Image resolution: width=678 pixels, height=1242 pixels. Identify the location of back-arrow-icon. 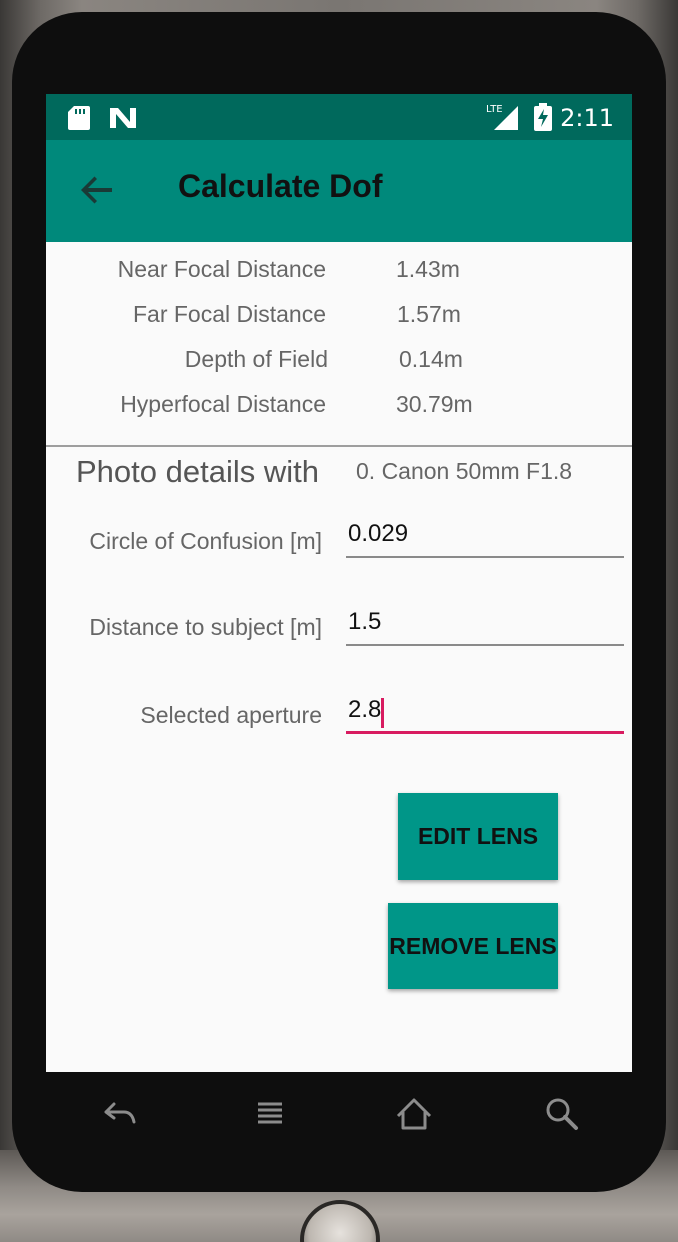
(98, 190).